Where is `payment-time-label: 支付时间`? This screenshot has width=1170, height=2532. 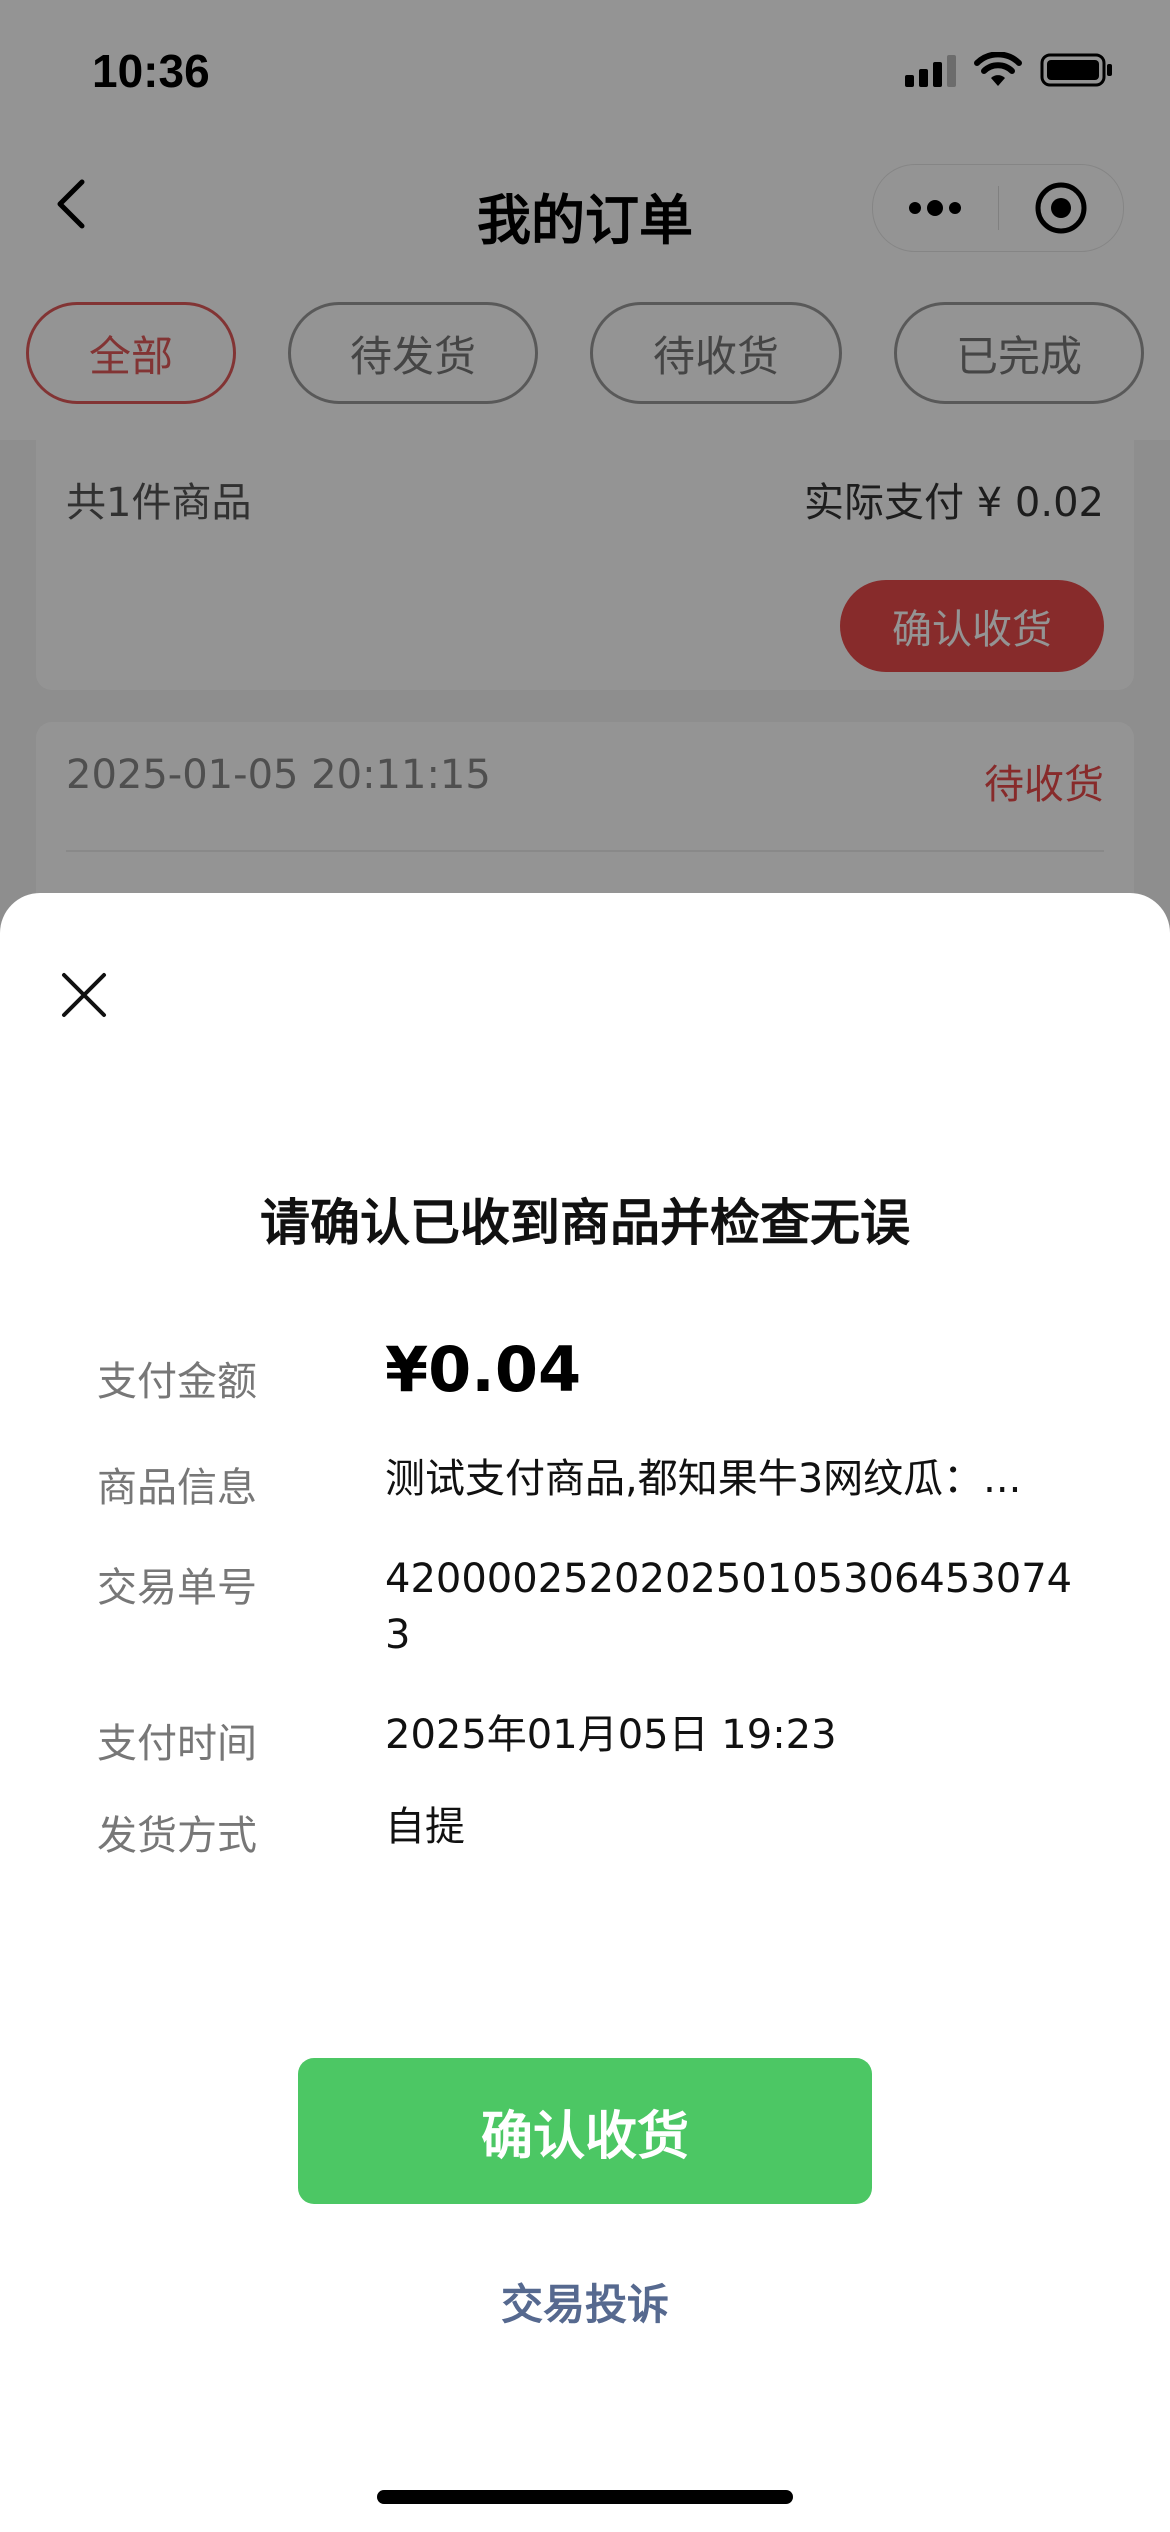
payment-time-label: 支付时间 is located at coordinates (177, 1744).